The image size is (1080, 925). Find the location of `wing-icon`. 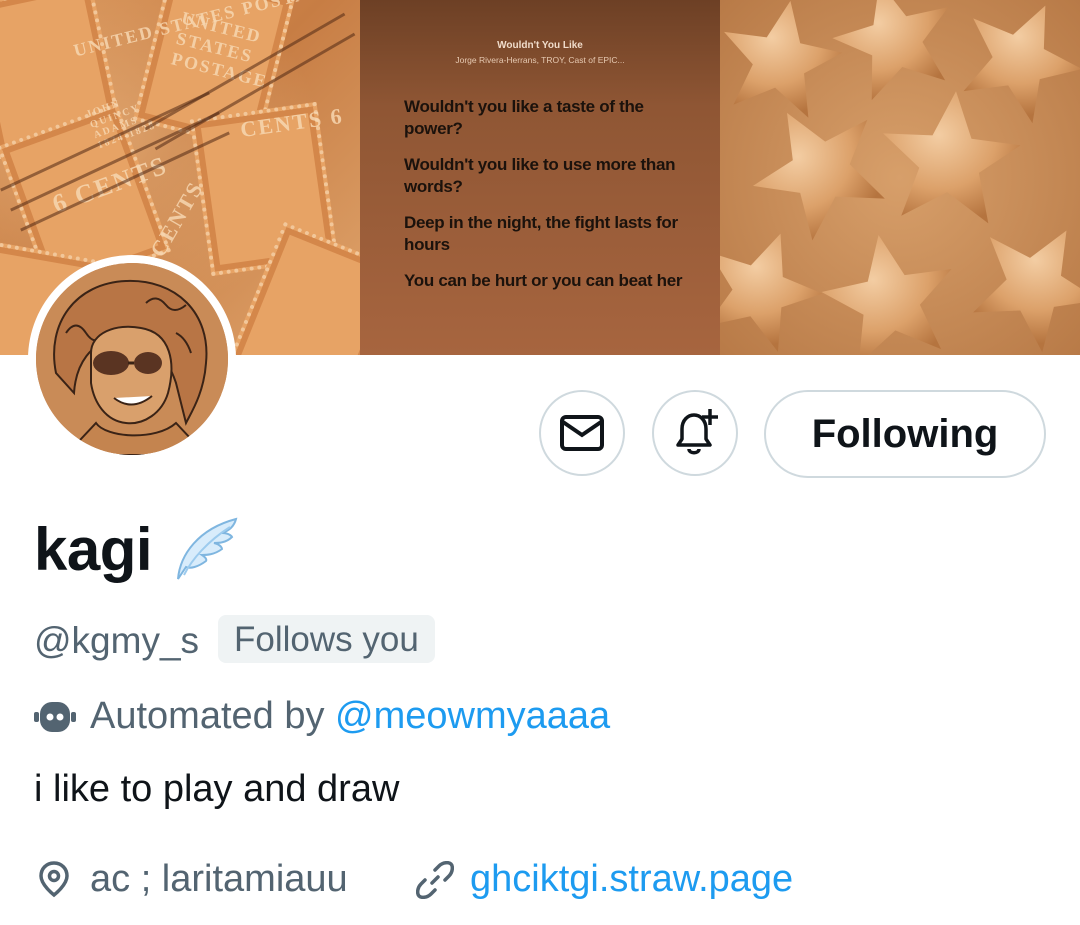

wing-icon is located at coordinates (207, 548).